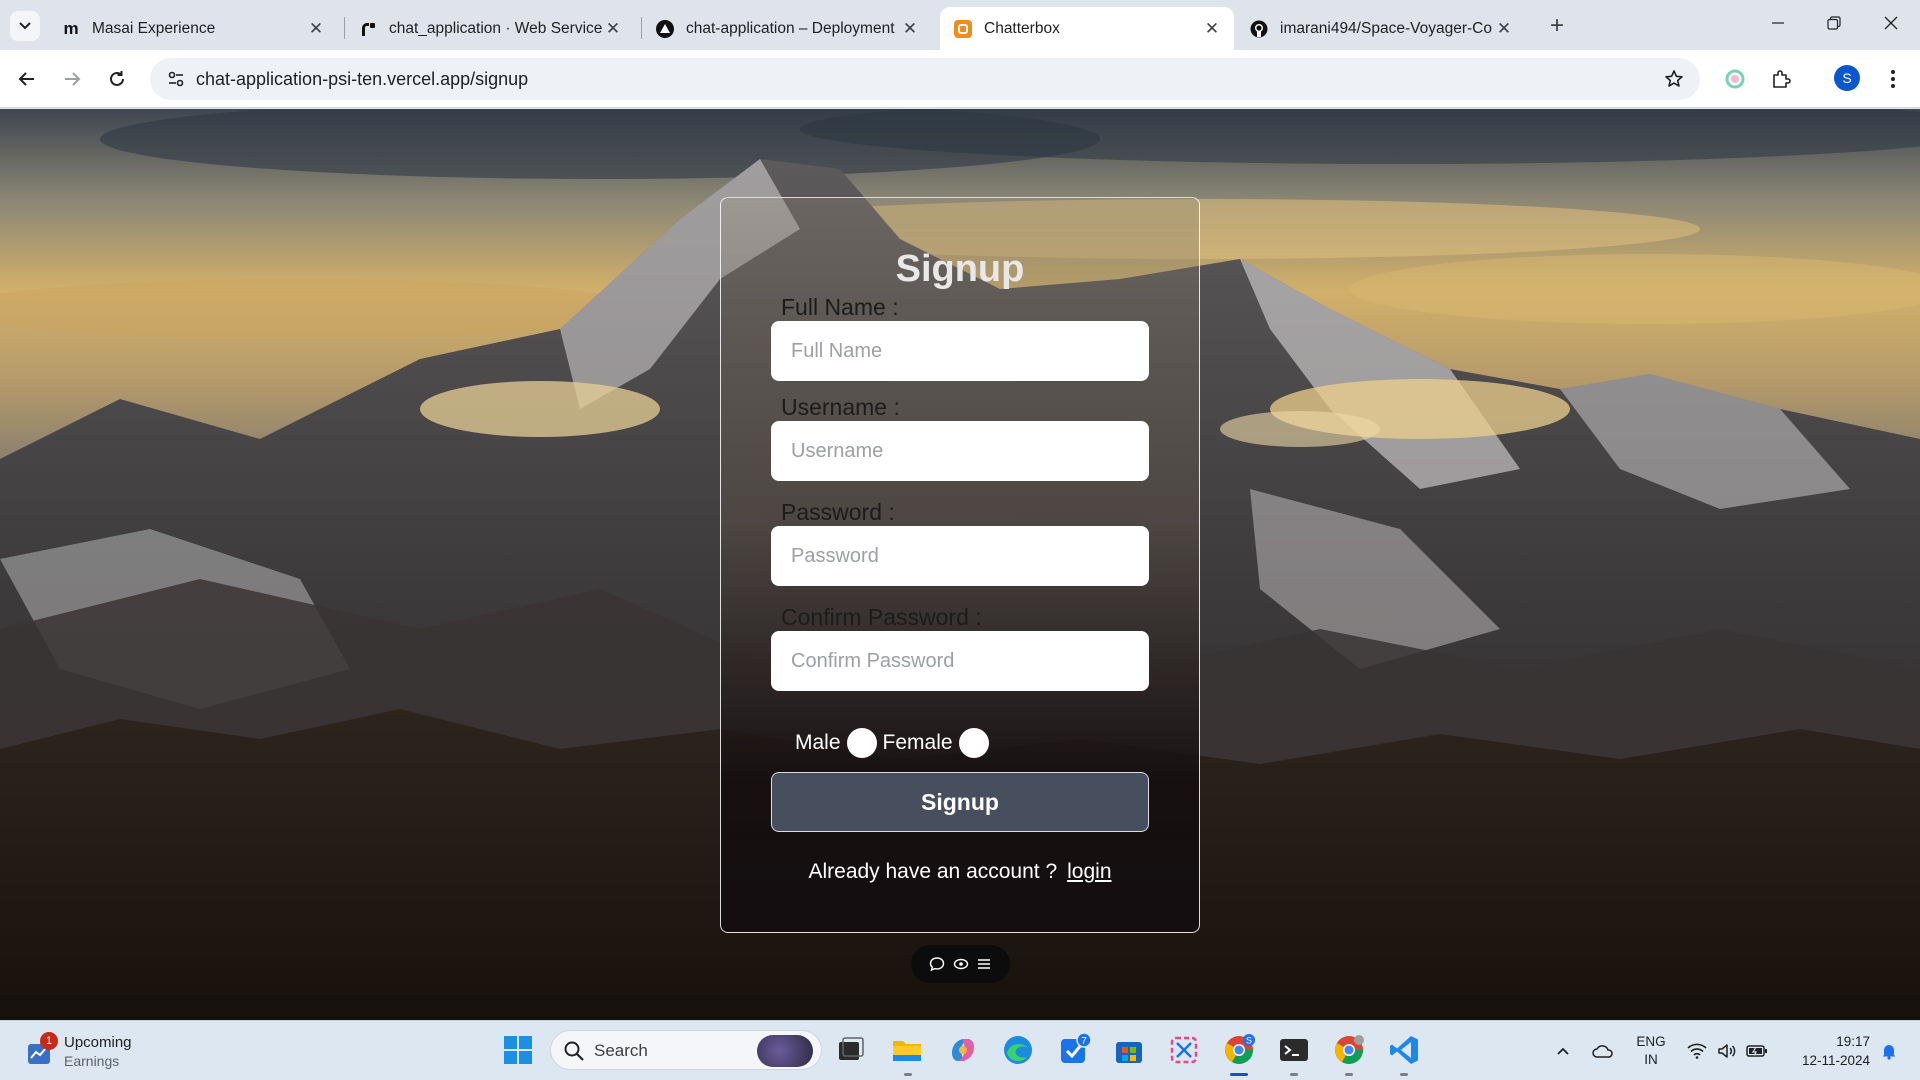 The height and width of the screenshot is (1080, 1920). What do you see at coordinates (1022, 28) in the screenshot?
I see `tab-title: Chatterbox` at bounding box center [1022, 28].